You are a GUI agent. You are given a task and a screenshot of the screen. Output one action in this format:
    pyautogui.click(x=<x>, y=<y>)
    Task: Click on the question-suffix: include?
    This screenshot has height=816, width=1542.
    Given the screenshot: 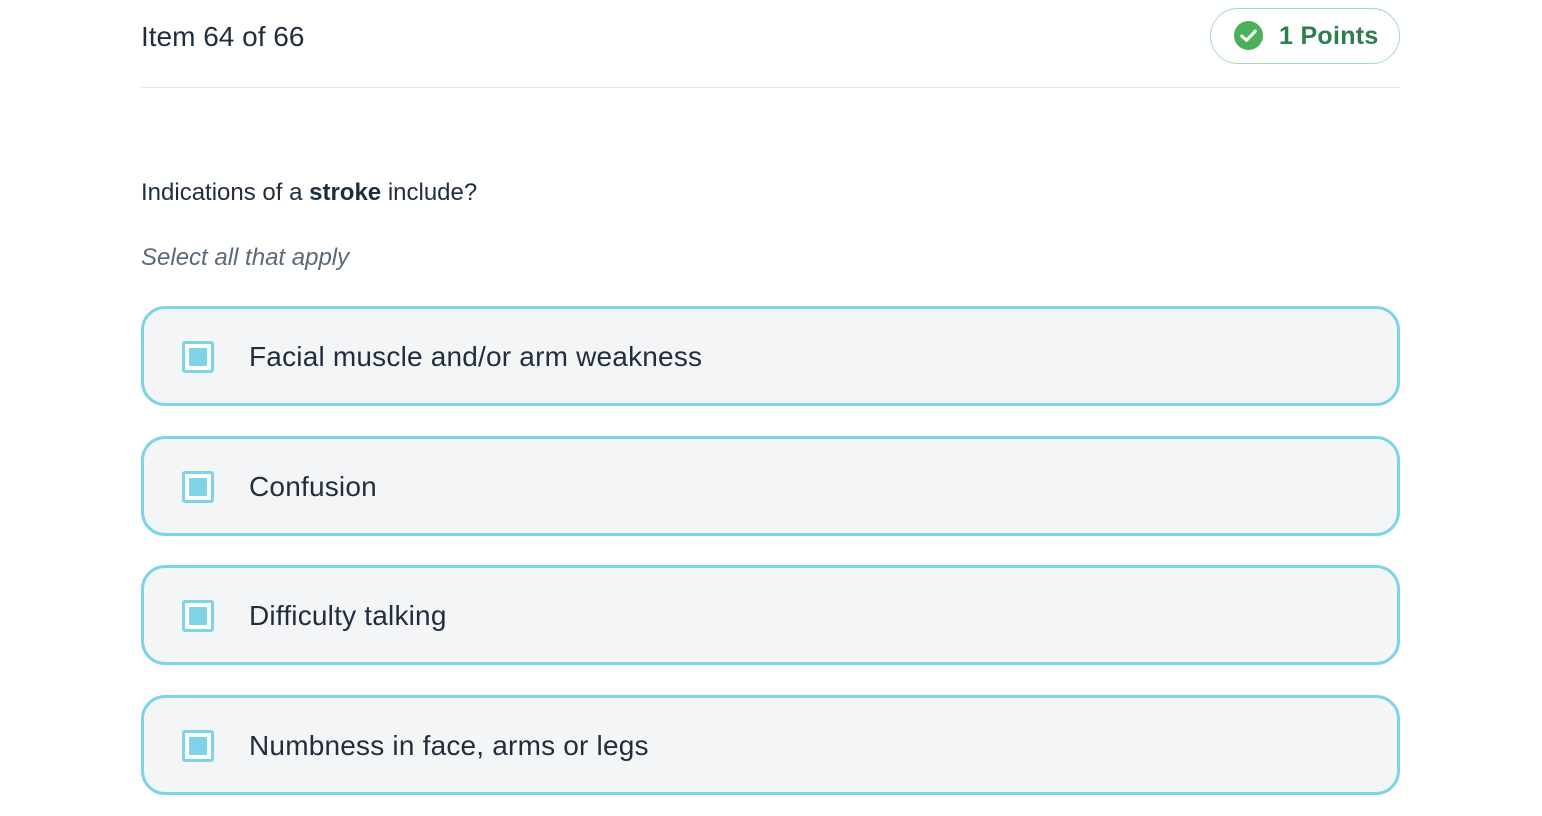 What is the action you would take?
    pyautogui.click(x=429, y=192)
    